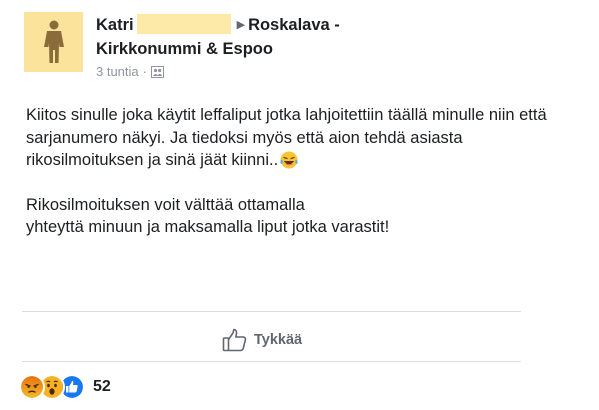 This screenshot has width=599, height=410. Describe the element at coordinates (32, 387) in the screenshot. I see `angry-reaction-icon` at that location.